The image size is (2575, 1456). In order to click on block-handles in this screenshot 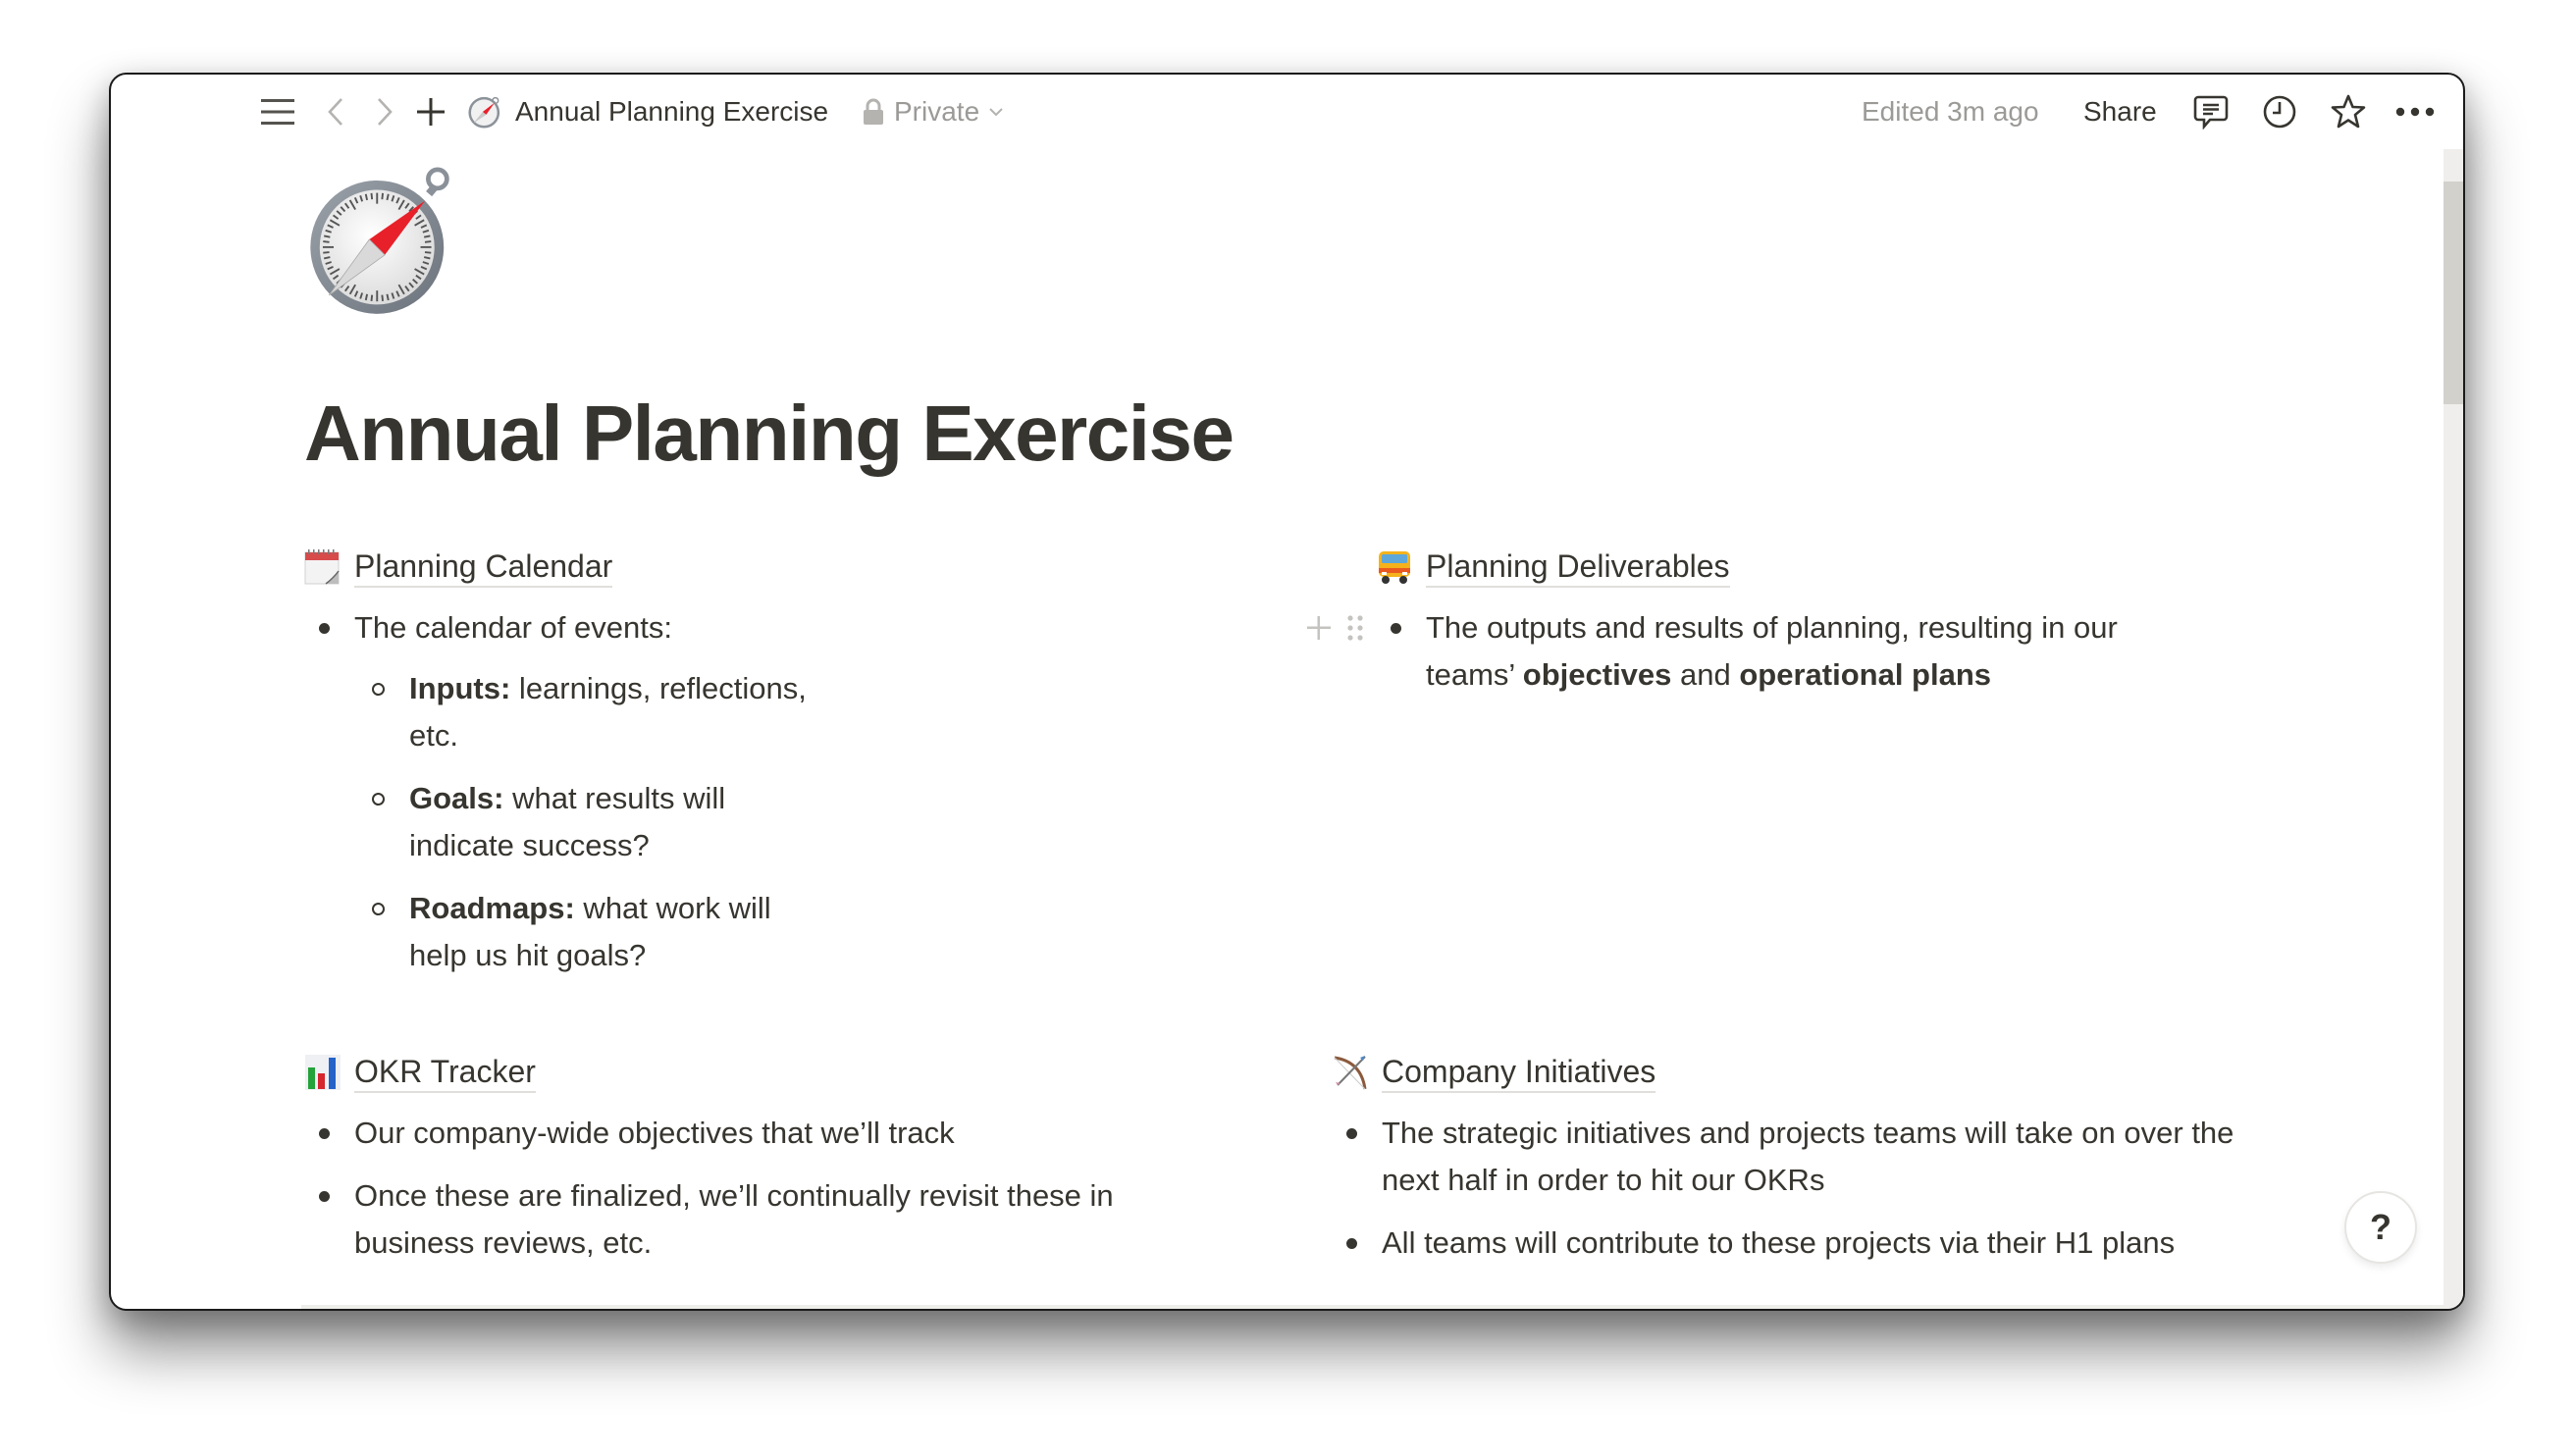, I will do `click(1334, 628)`.